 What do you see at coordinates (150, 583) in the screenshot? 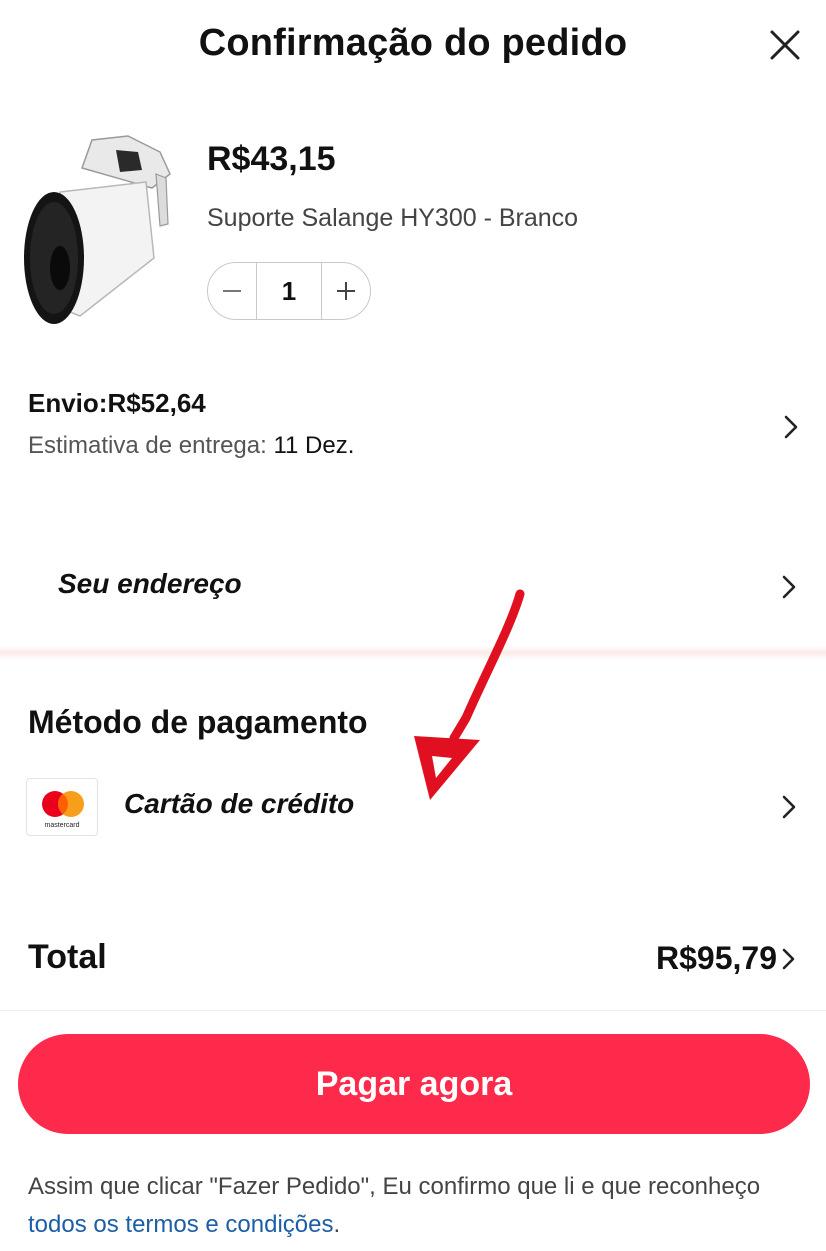
I see `address-label: Seu endereço` at bounding box center [150, 583].